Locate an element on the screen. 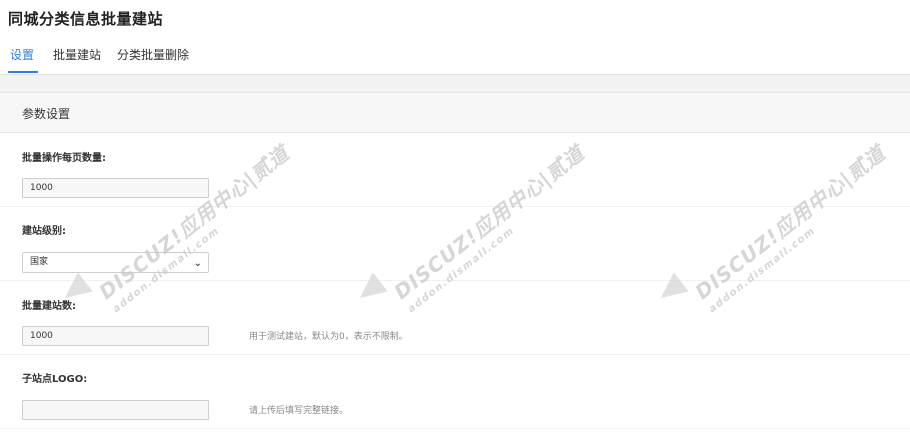  logo-hint: 请上传后填写完整链接。 is located at coordinates (299, 411).